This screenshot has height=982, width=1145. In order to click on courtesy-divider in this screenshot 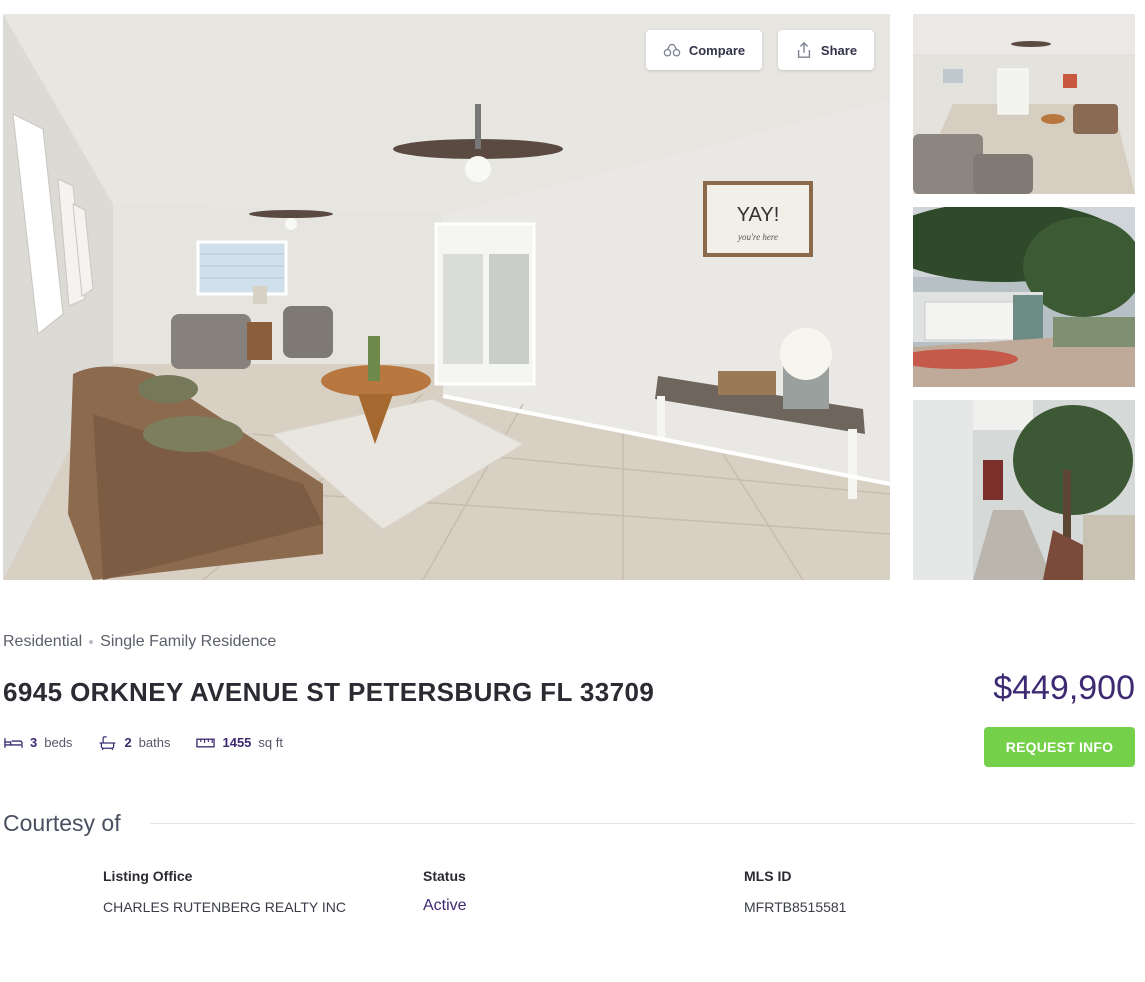, I will do `click(642, 823)`.